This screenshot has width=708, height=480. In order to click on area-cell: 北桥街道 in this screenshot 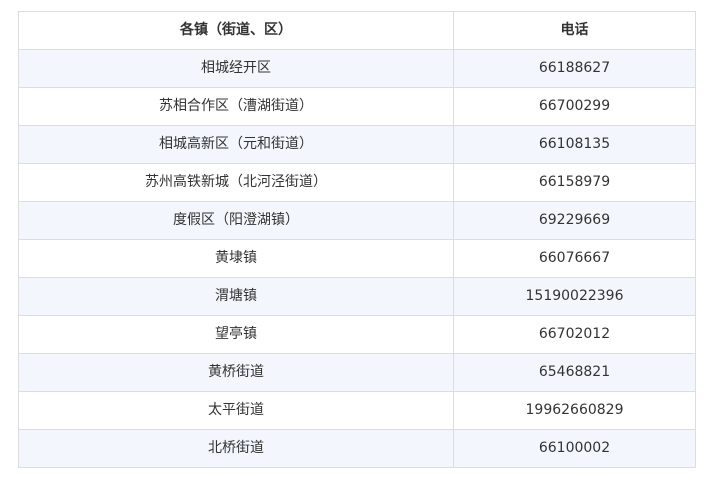, I will do `click(236, 448)`.